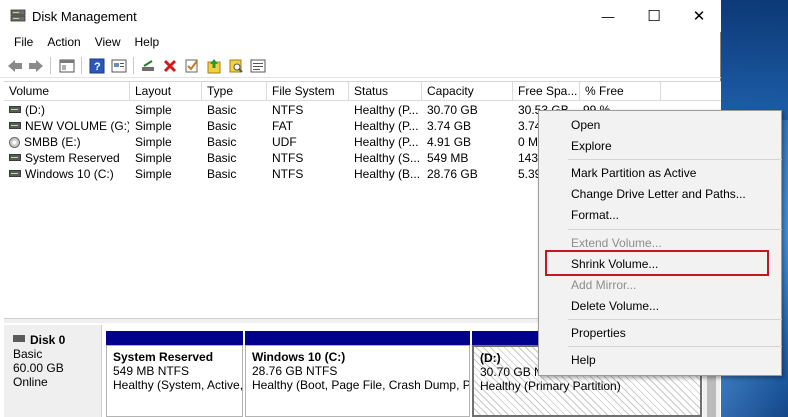 This screenshot has width=788, height=417. What do you see at coordinates (620, 91) in the screenshot?
I see `column-header-percent-free: % Free` at bounding box center [620, 91].